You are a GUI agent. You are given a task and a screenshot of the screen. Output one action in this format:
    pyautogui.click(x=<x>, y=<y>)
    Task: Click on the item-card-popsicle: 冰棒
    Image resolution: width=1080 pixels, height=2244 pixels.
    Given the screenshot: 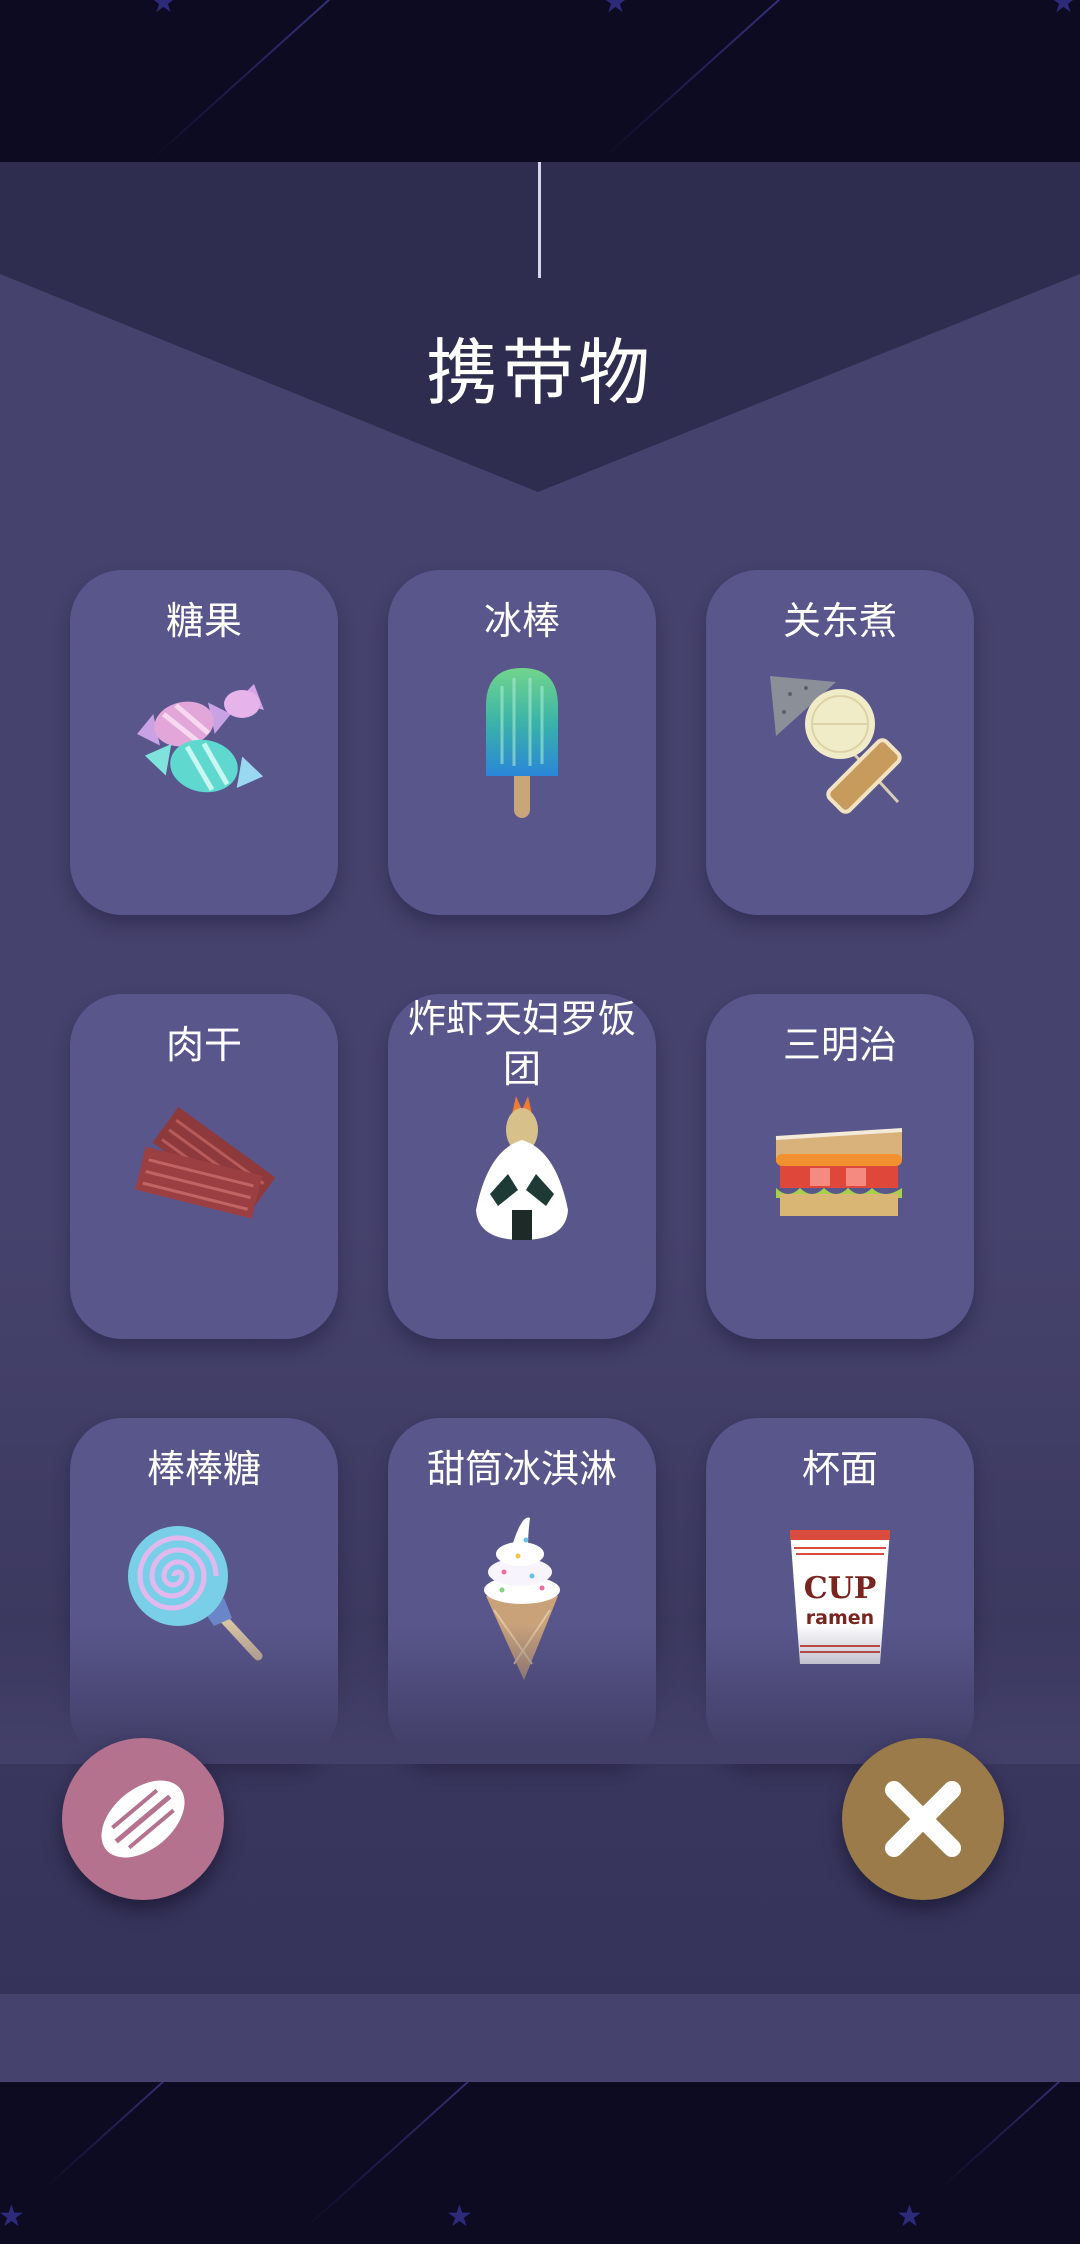 What is the action you would take?
    pyautogui.click(x=522, y=742)
    